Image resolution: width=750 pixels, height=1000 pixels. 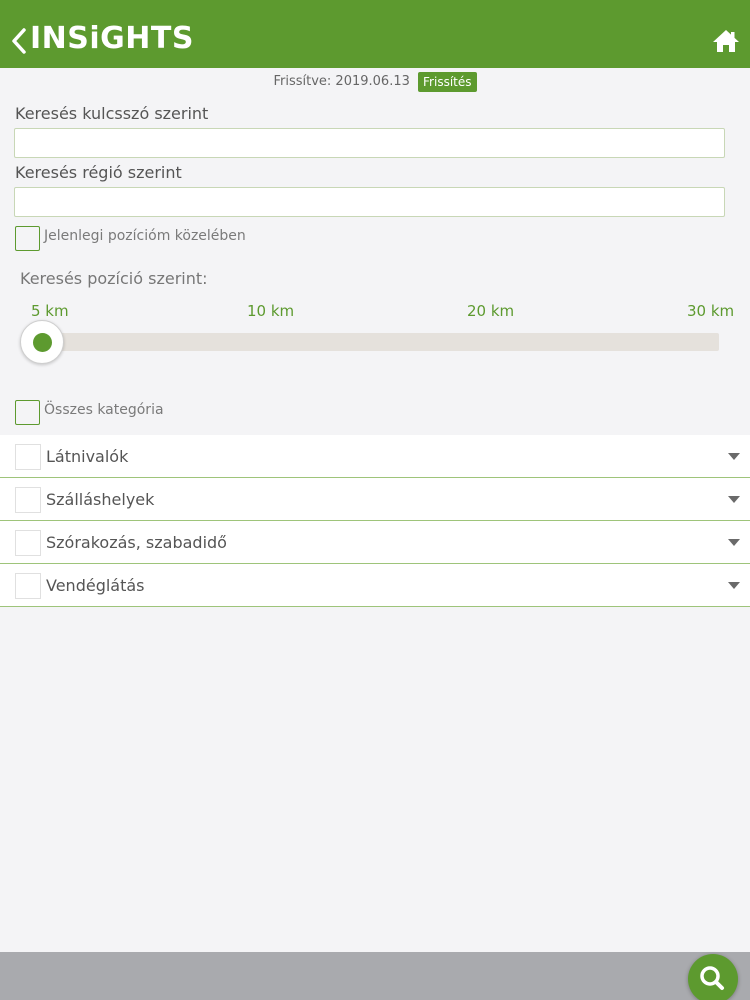 I want to click on all-categories-label: Összes kategória, so click(x=104, y=410).